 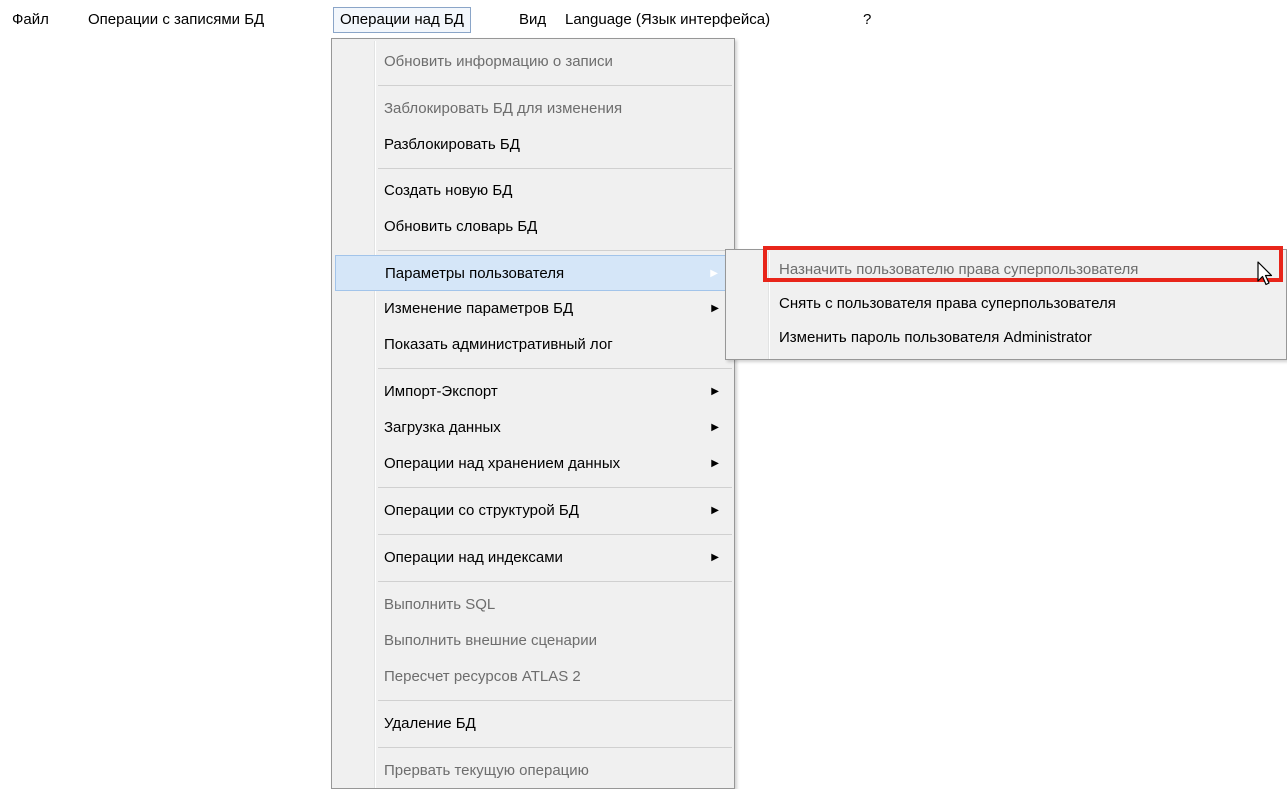 I want to click on menu-item-run-external-scripts: Выполнить внешние сценарии, so click(x=533, y=641).